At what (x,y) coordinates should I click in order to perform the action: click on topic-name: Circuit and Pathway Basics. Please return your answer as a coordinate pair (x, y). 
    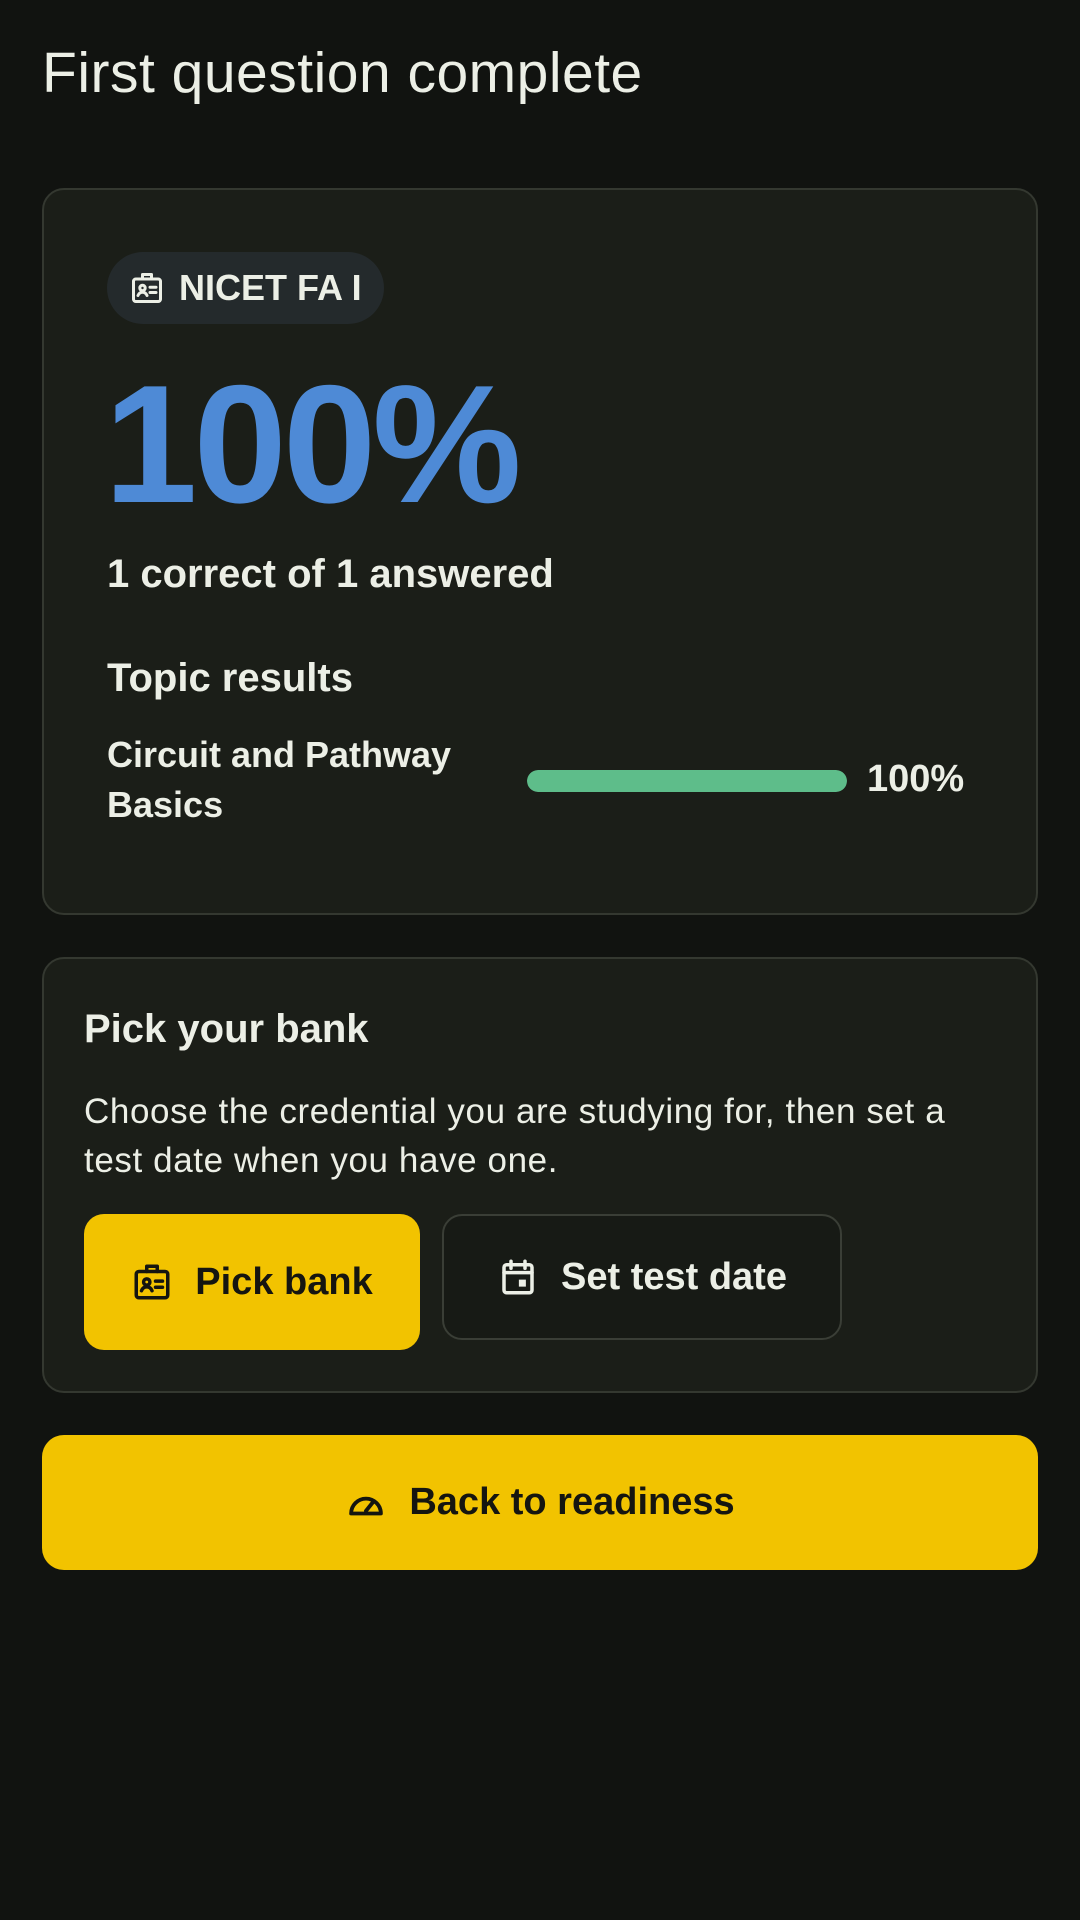
    Looking at the image, I should click on (279, 779).